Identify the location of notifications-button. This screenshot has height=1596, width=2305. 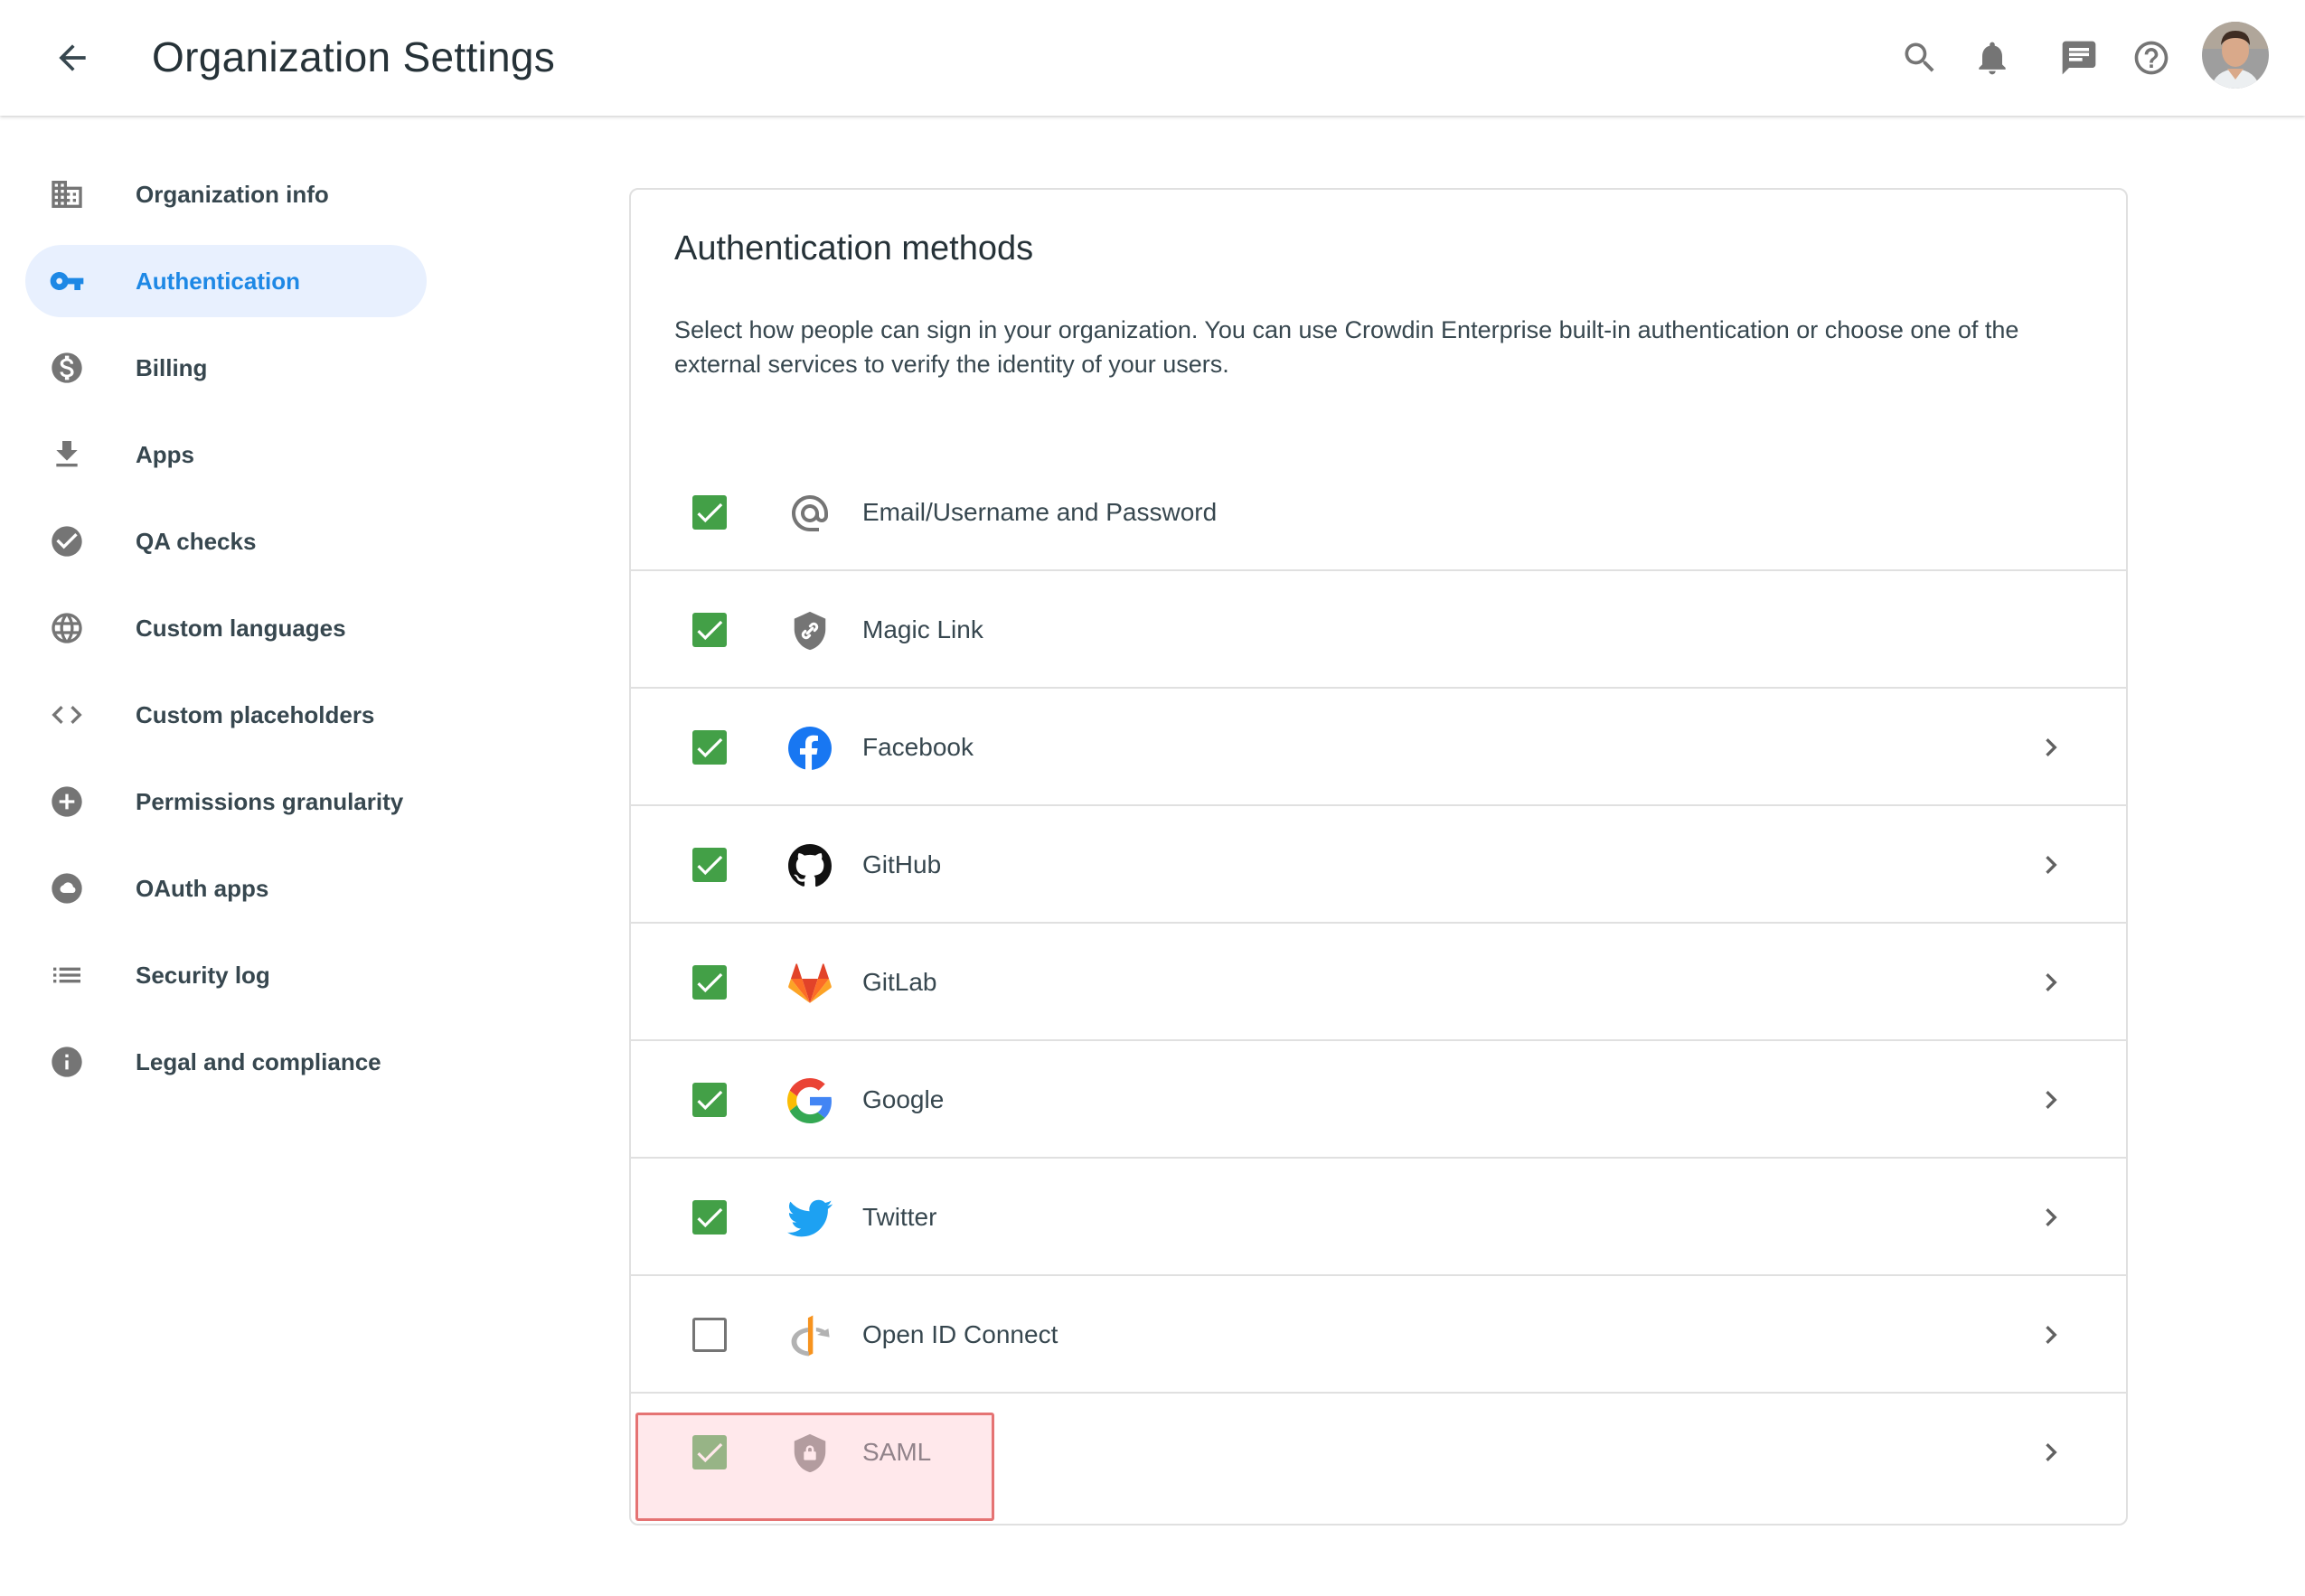
(1993, 58).